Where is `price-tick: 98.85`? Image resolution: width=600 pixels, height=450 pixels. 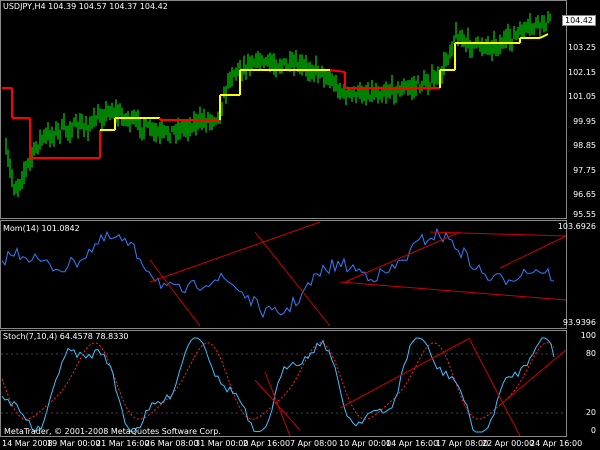 price-tick: 98.85 is located at coordinates (584, 145).